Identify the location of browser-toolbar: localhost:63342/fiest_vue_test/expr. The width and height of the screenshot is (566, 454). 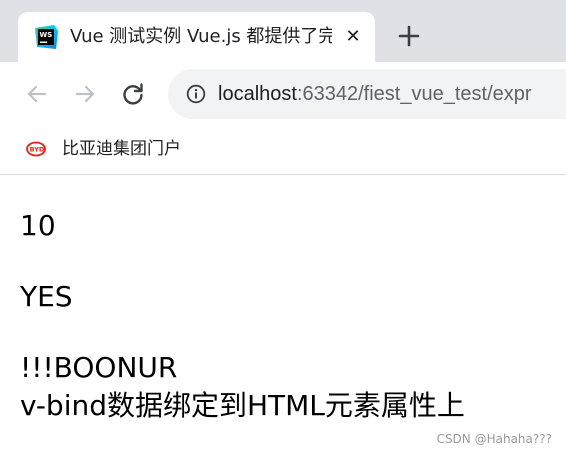
(283, 94).